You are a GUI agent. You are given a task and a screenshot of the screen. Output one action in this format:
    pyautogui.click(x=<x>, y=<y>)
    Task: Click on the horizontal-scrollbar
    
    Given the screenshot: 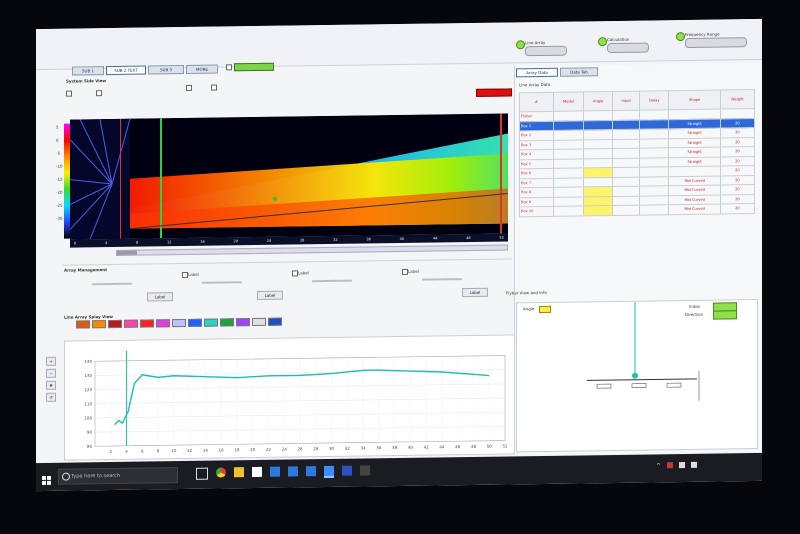 What is the action you would take?
    pyautogui.click(x=312, y=250)
    